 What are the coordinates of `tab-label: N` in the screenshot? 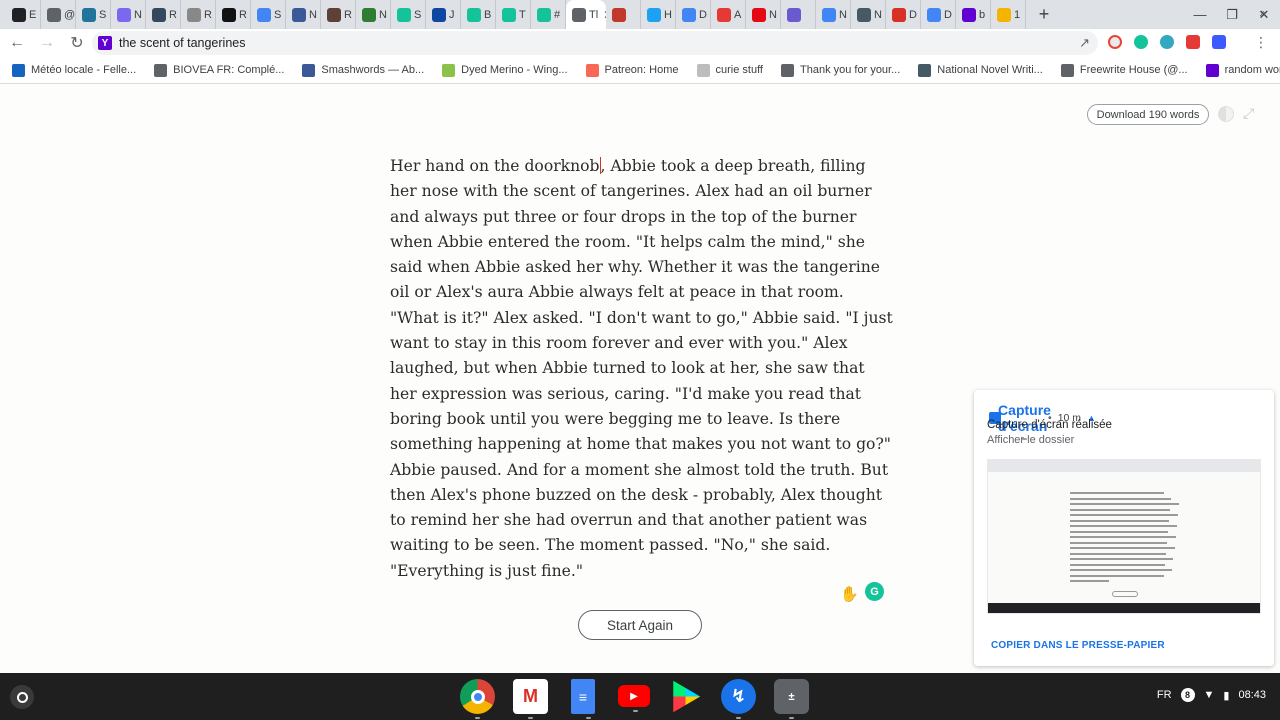 It's located at (383, 14).